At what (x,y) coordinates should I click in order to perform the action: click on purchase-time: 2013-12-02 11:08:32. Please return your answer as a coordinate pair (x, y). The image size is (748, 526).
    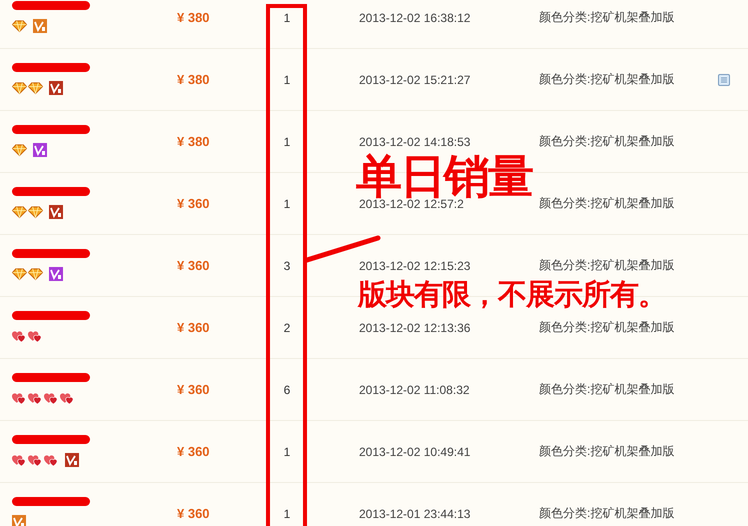
    Looking at the image, I should click on (415, 389).